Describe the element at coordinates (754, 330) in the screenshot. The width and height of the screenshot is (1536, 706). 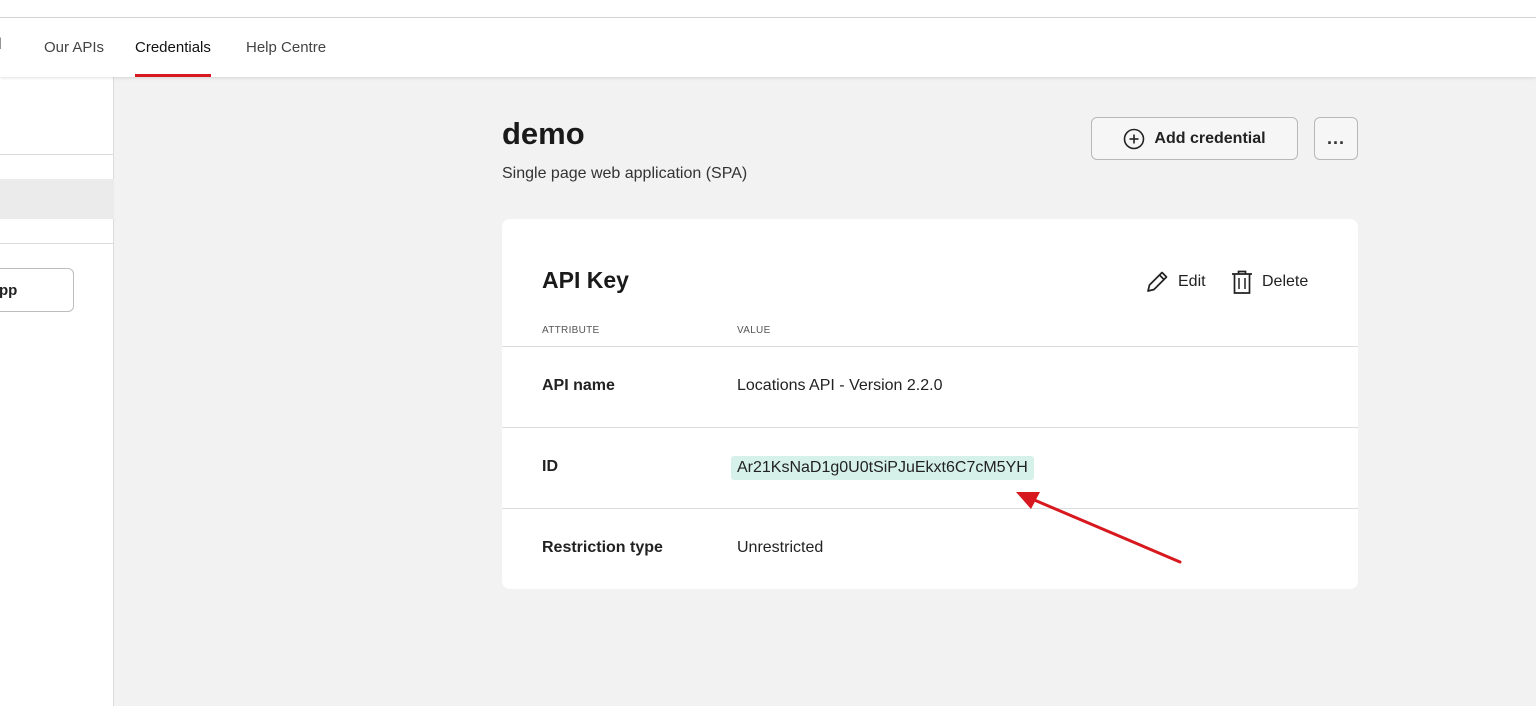
I see `column-header-value: VALUE` at that location.